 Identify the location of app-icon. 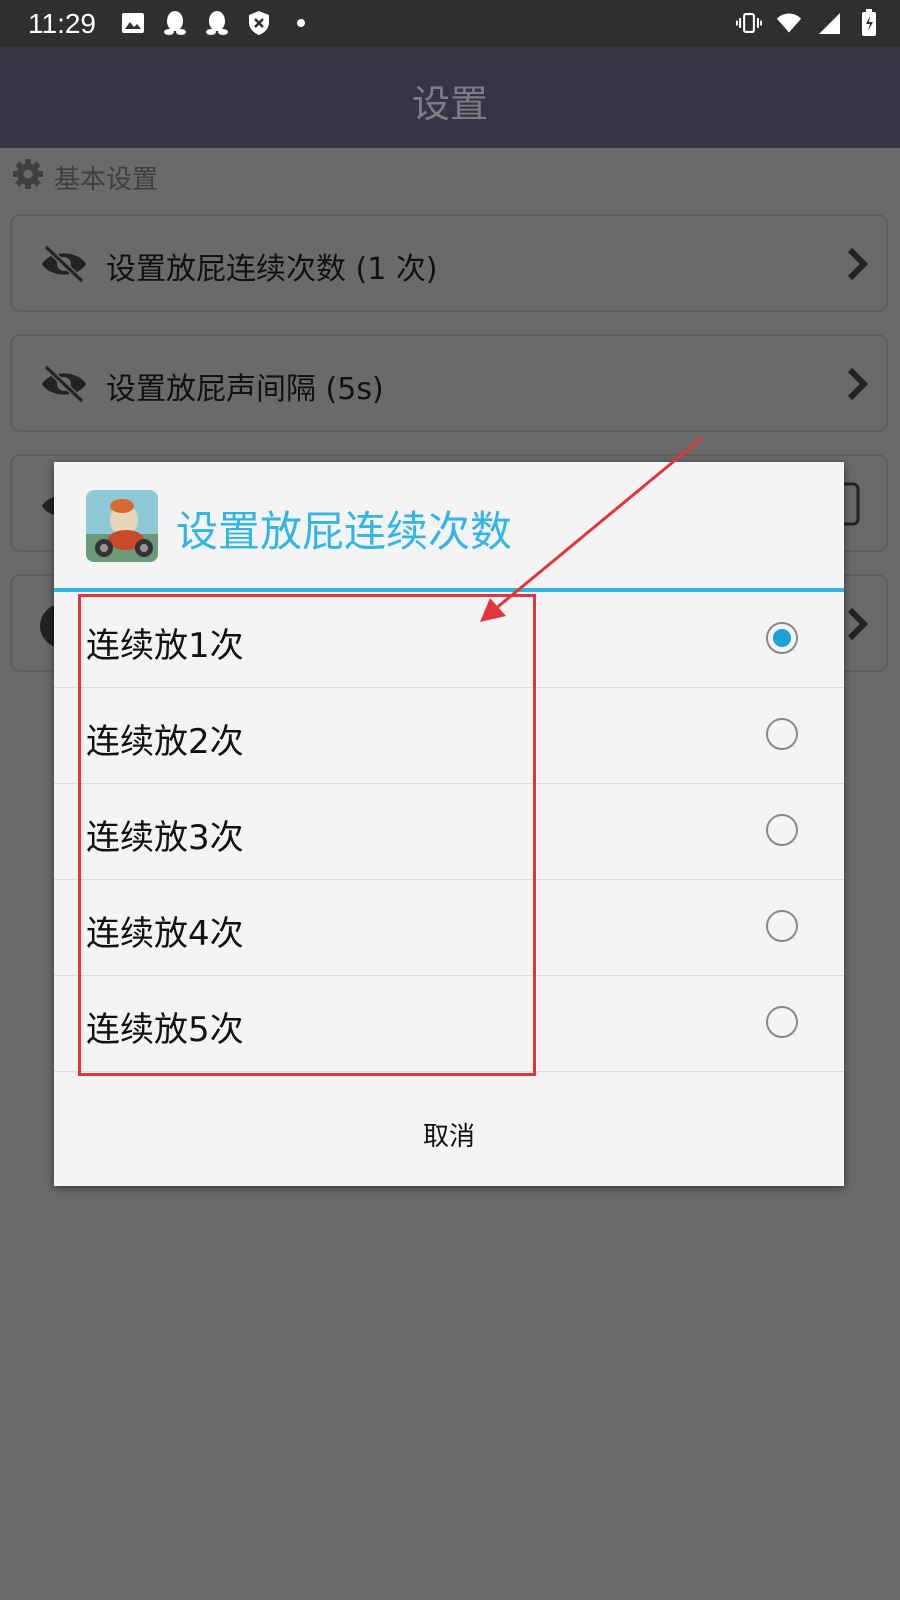
(122, 526).